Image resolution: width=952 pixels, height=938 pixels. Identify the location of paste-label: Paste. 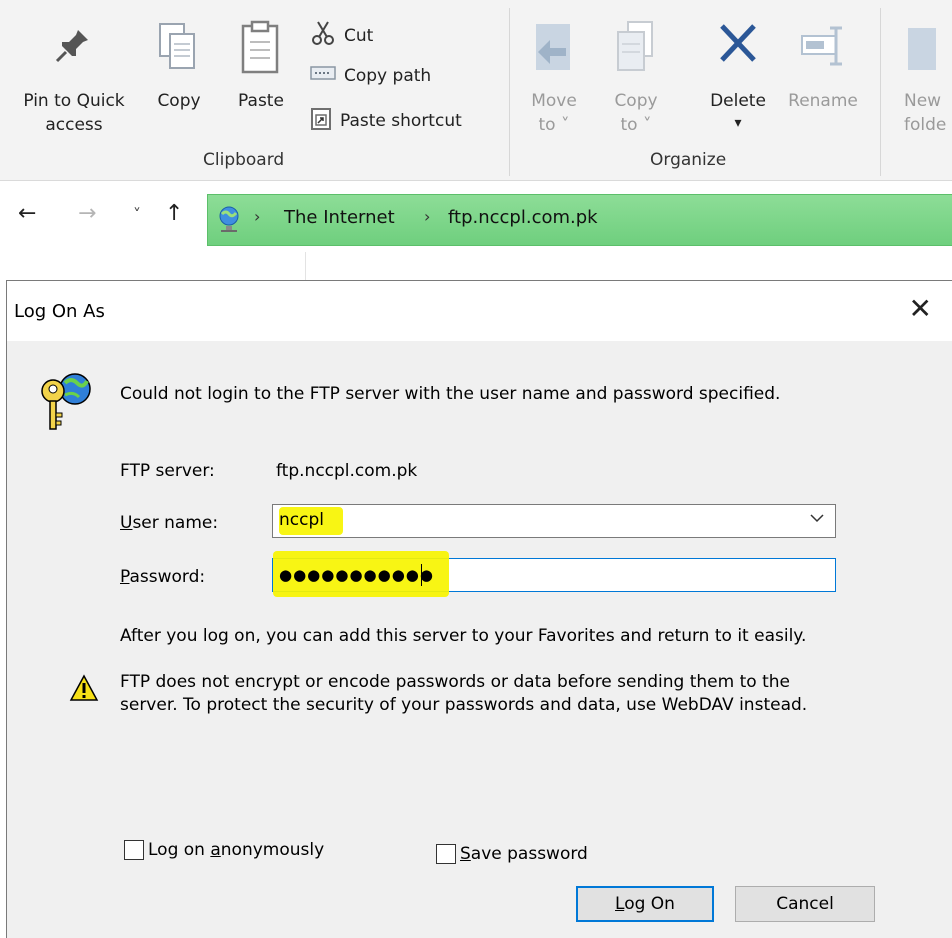
(261, 101).